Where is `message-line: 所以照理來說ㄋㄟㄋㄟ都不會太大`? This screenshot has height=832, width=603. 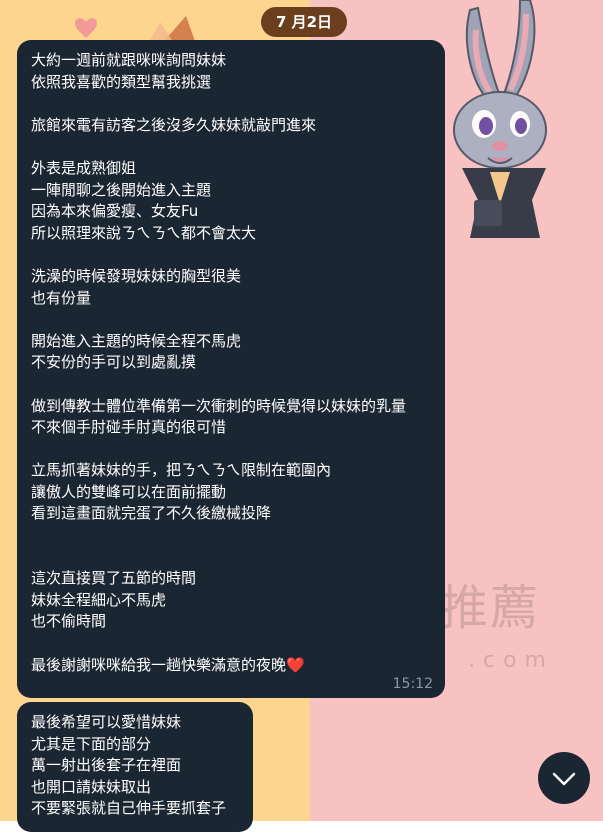 message-line: 所以照理來說ㄋㄟㄋㄟ都不會太大 is located at coordinates (144, 232).